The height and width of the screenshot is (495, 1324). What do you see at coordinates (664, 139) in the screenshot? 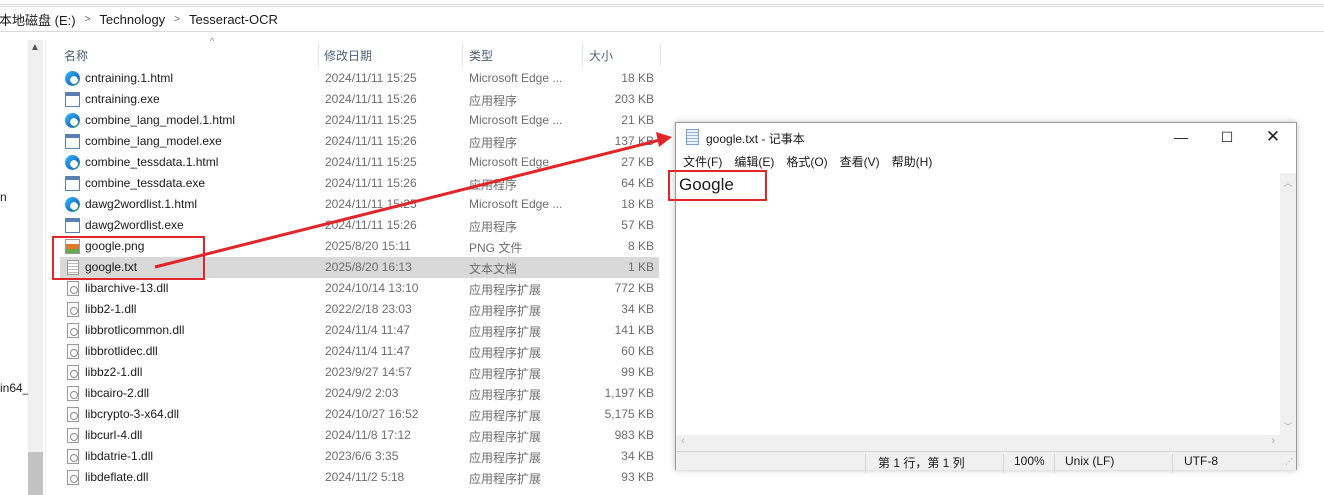
I see `arrow-head-icon` at bounding box center [664, 139].